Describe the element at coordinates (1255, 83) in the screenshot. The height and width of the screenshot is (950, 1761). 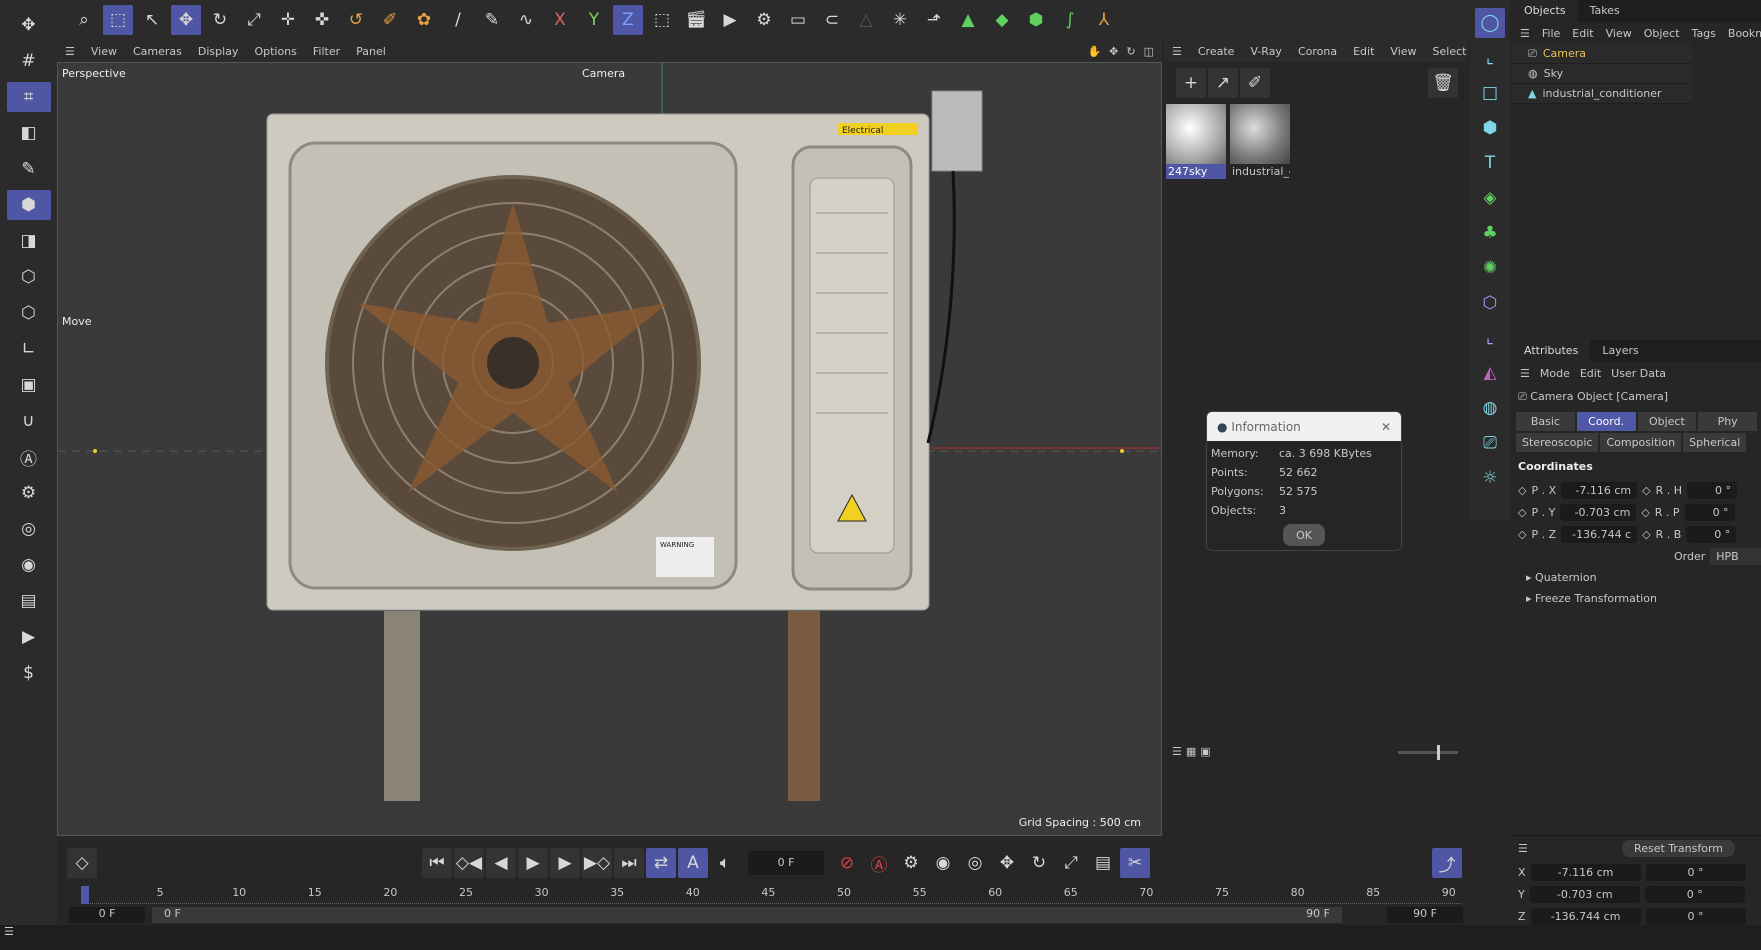
I see `eyedropper-icon: ✐` at that location.